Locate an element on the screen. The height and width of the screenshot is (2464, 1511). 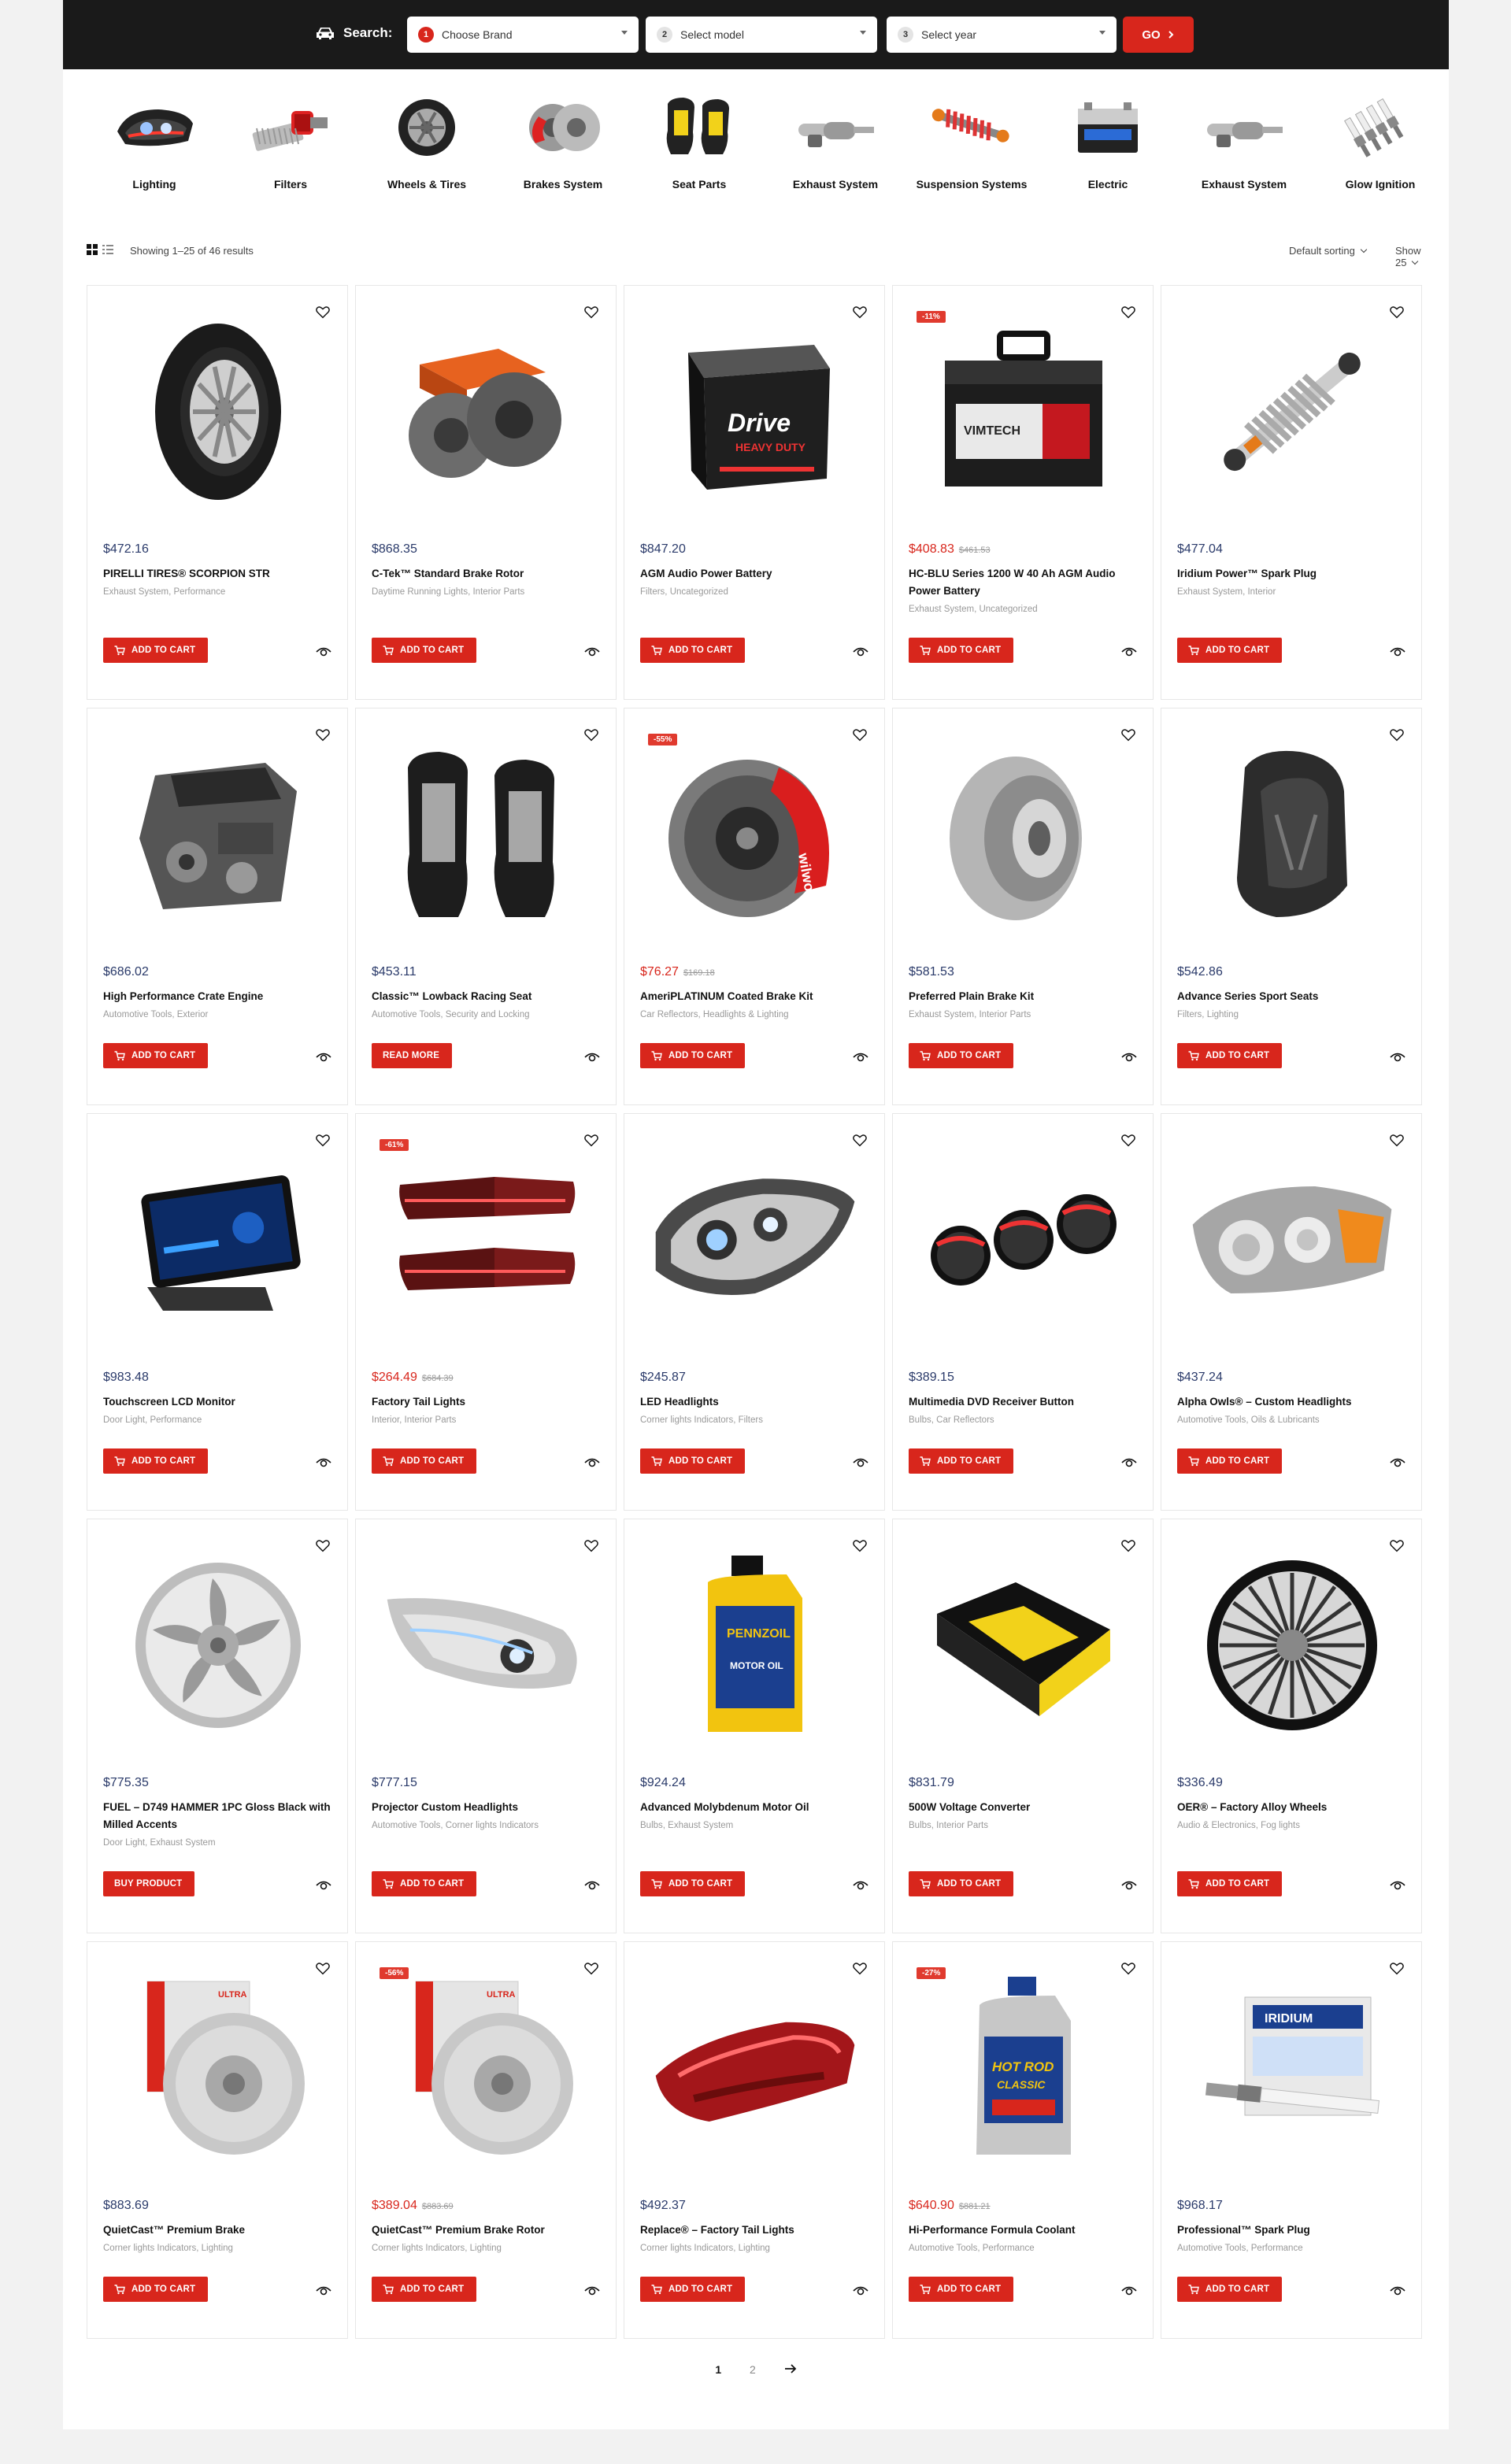
product-image: PENNZOIL MOTOR OIL is located at coordinates (755, 1646).